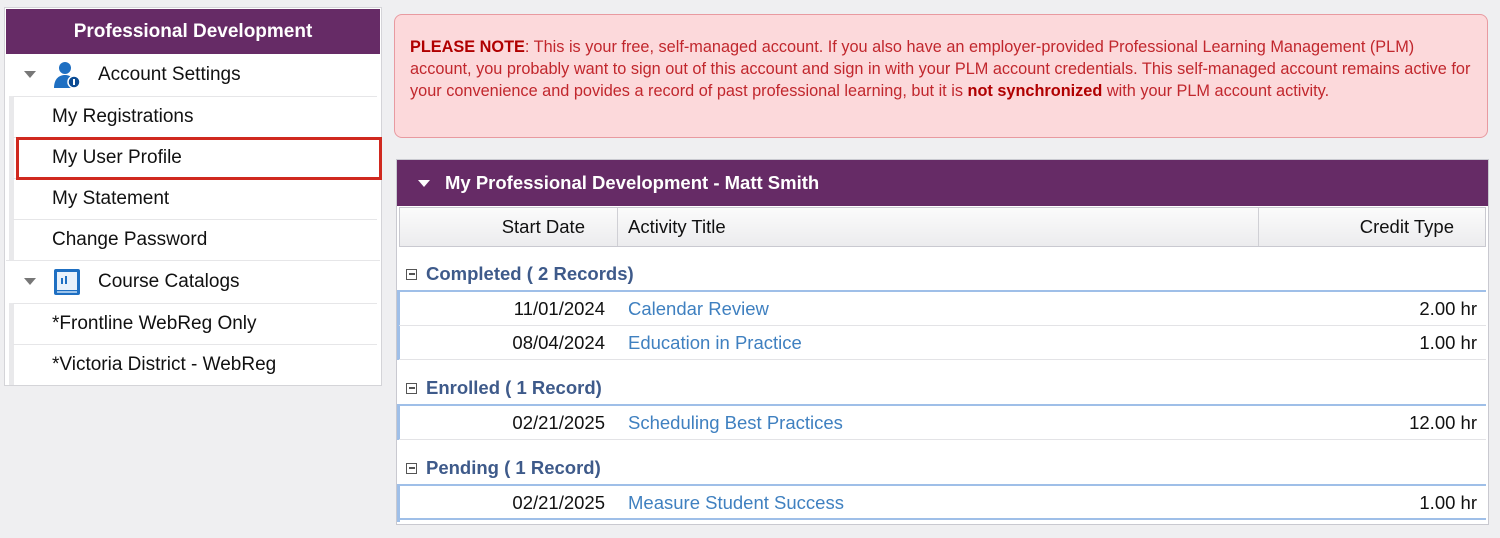 The width and height of the screenshot is (1500, 538). Describe the element at coordinates (942, 227) in the screenshot. I see `table-header: Start Date Activity Title Credit Type` at that location.